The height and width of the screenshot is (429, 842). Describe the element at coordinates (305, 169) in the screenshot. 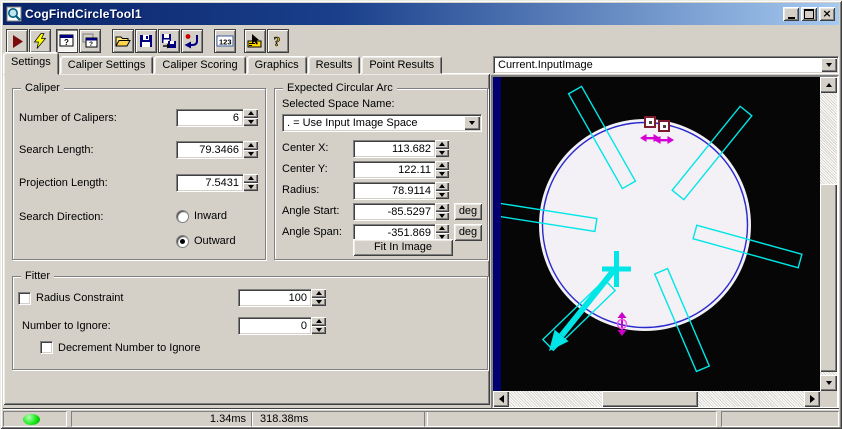

I see `center-y-label: Center Y:` at that location.